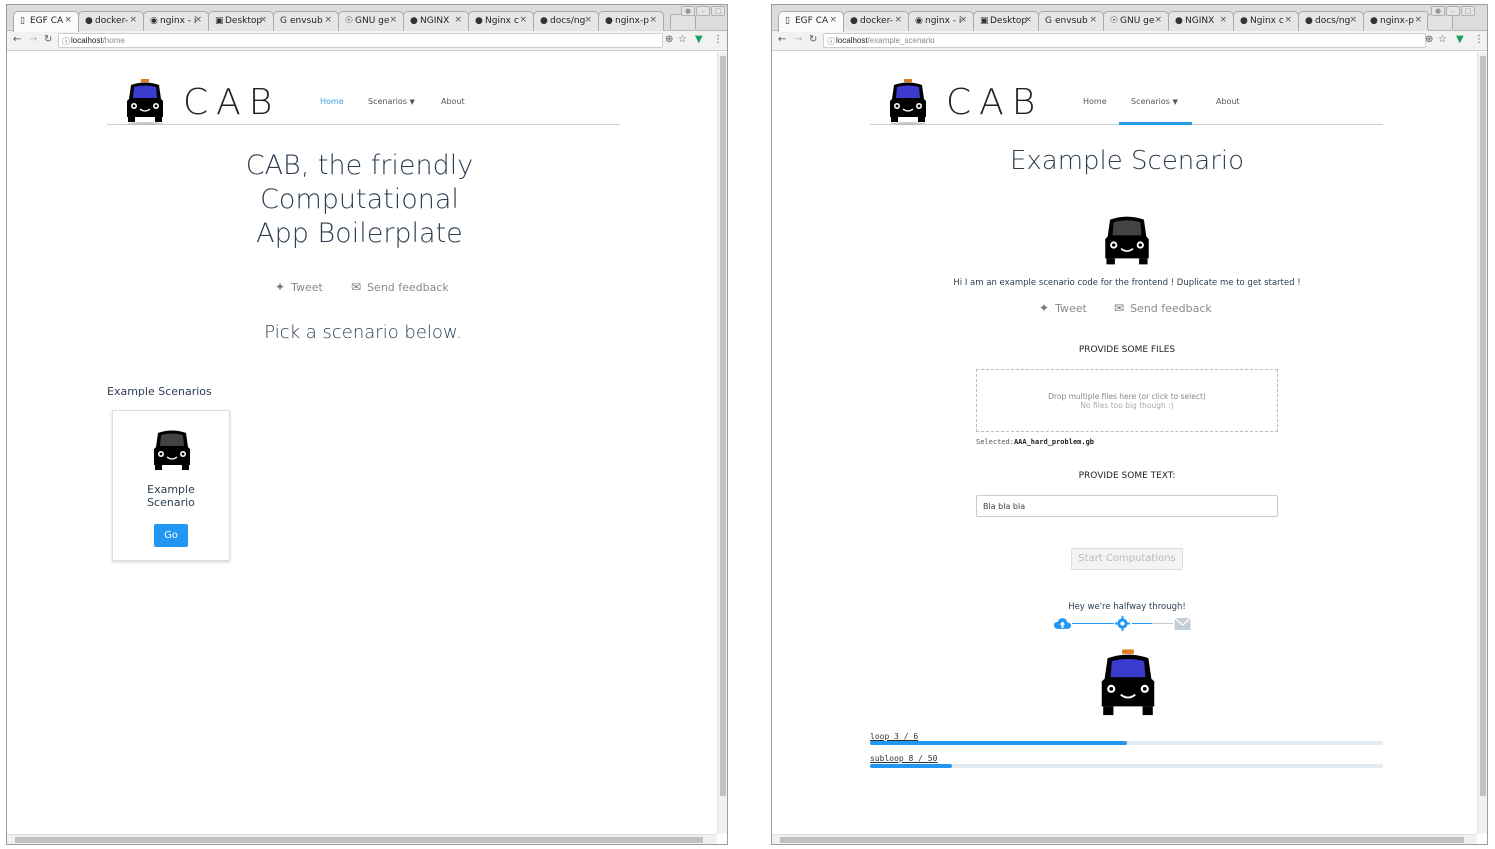  I want to click on scenario-card: Example Scenario Go, so click(171, 485).